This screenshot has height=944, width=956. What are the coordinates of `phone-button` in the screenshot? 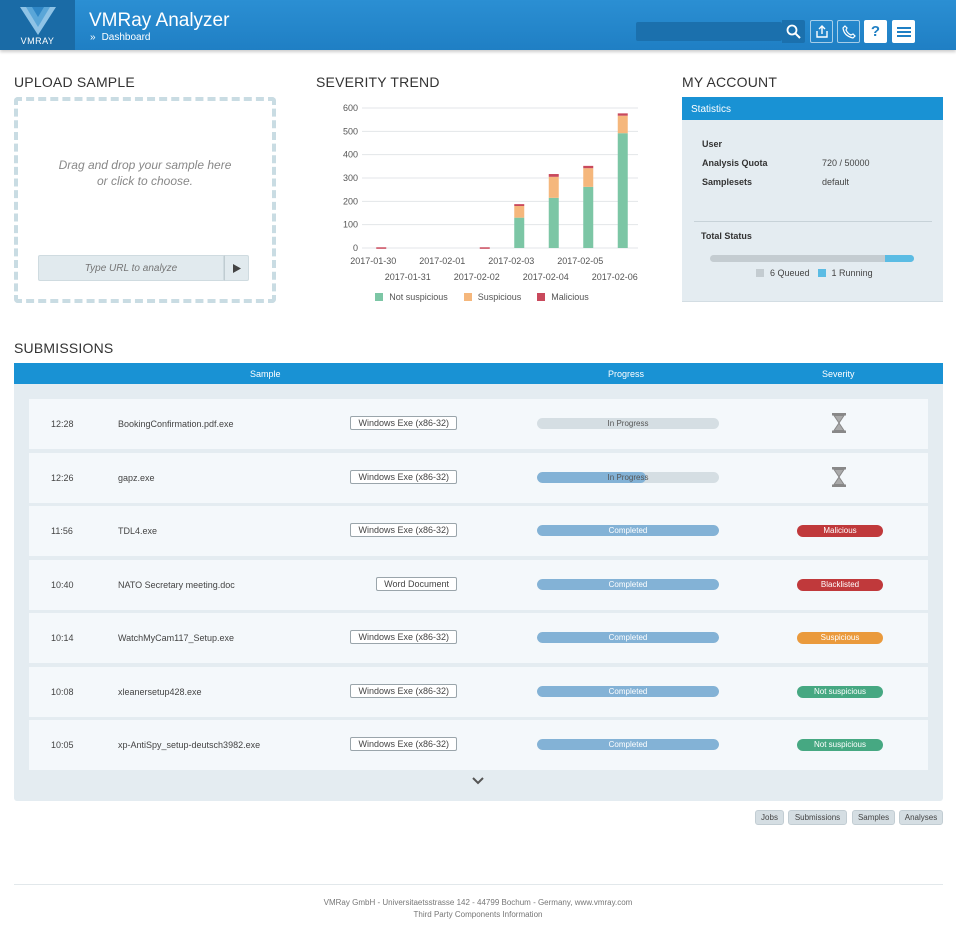 It's located at (848, 31).